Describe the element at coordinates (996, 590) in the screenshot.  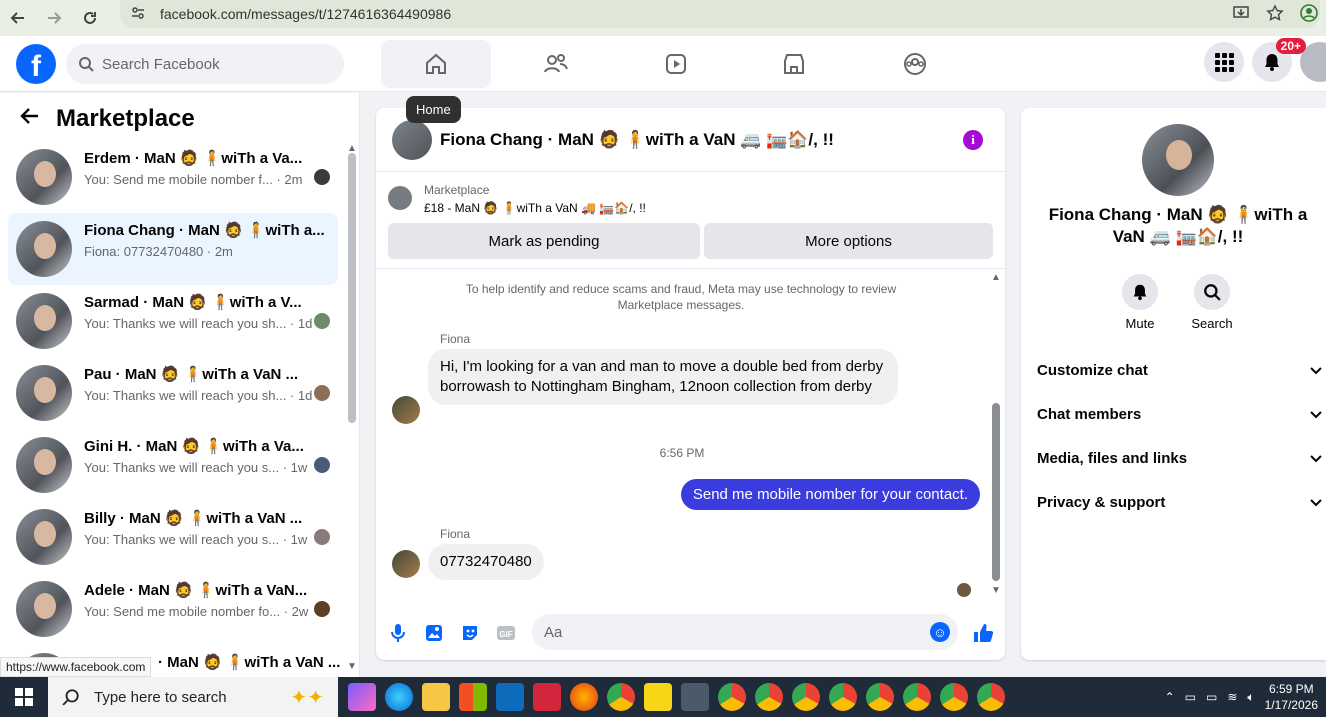
I see `chat-scroll-down-icon: ▼` at that location.